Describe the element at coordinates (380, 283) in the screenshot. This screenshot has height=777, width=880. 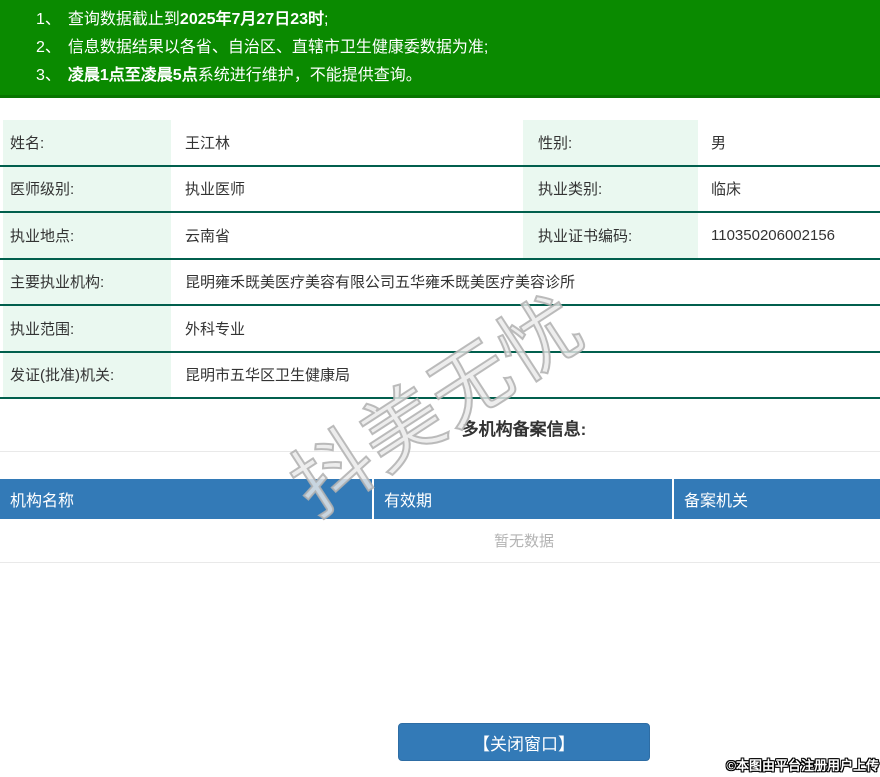
I see `field-value-main-institution: 昆明雍禾既美医疗美容有限公司五华雍禾既美医疗美容诊所` at that location.